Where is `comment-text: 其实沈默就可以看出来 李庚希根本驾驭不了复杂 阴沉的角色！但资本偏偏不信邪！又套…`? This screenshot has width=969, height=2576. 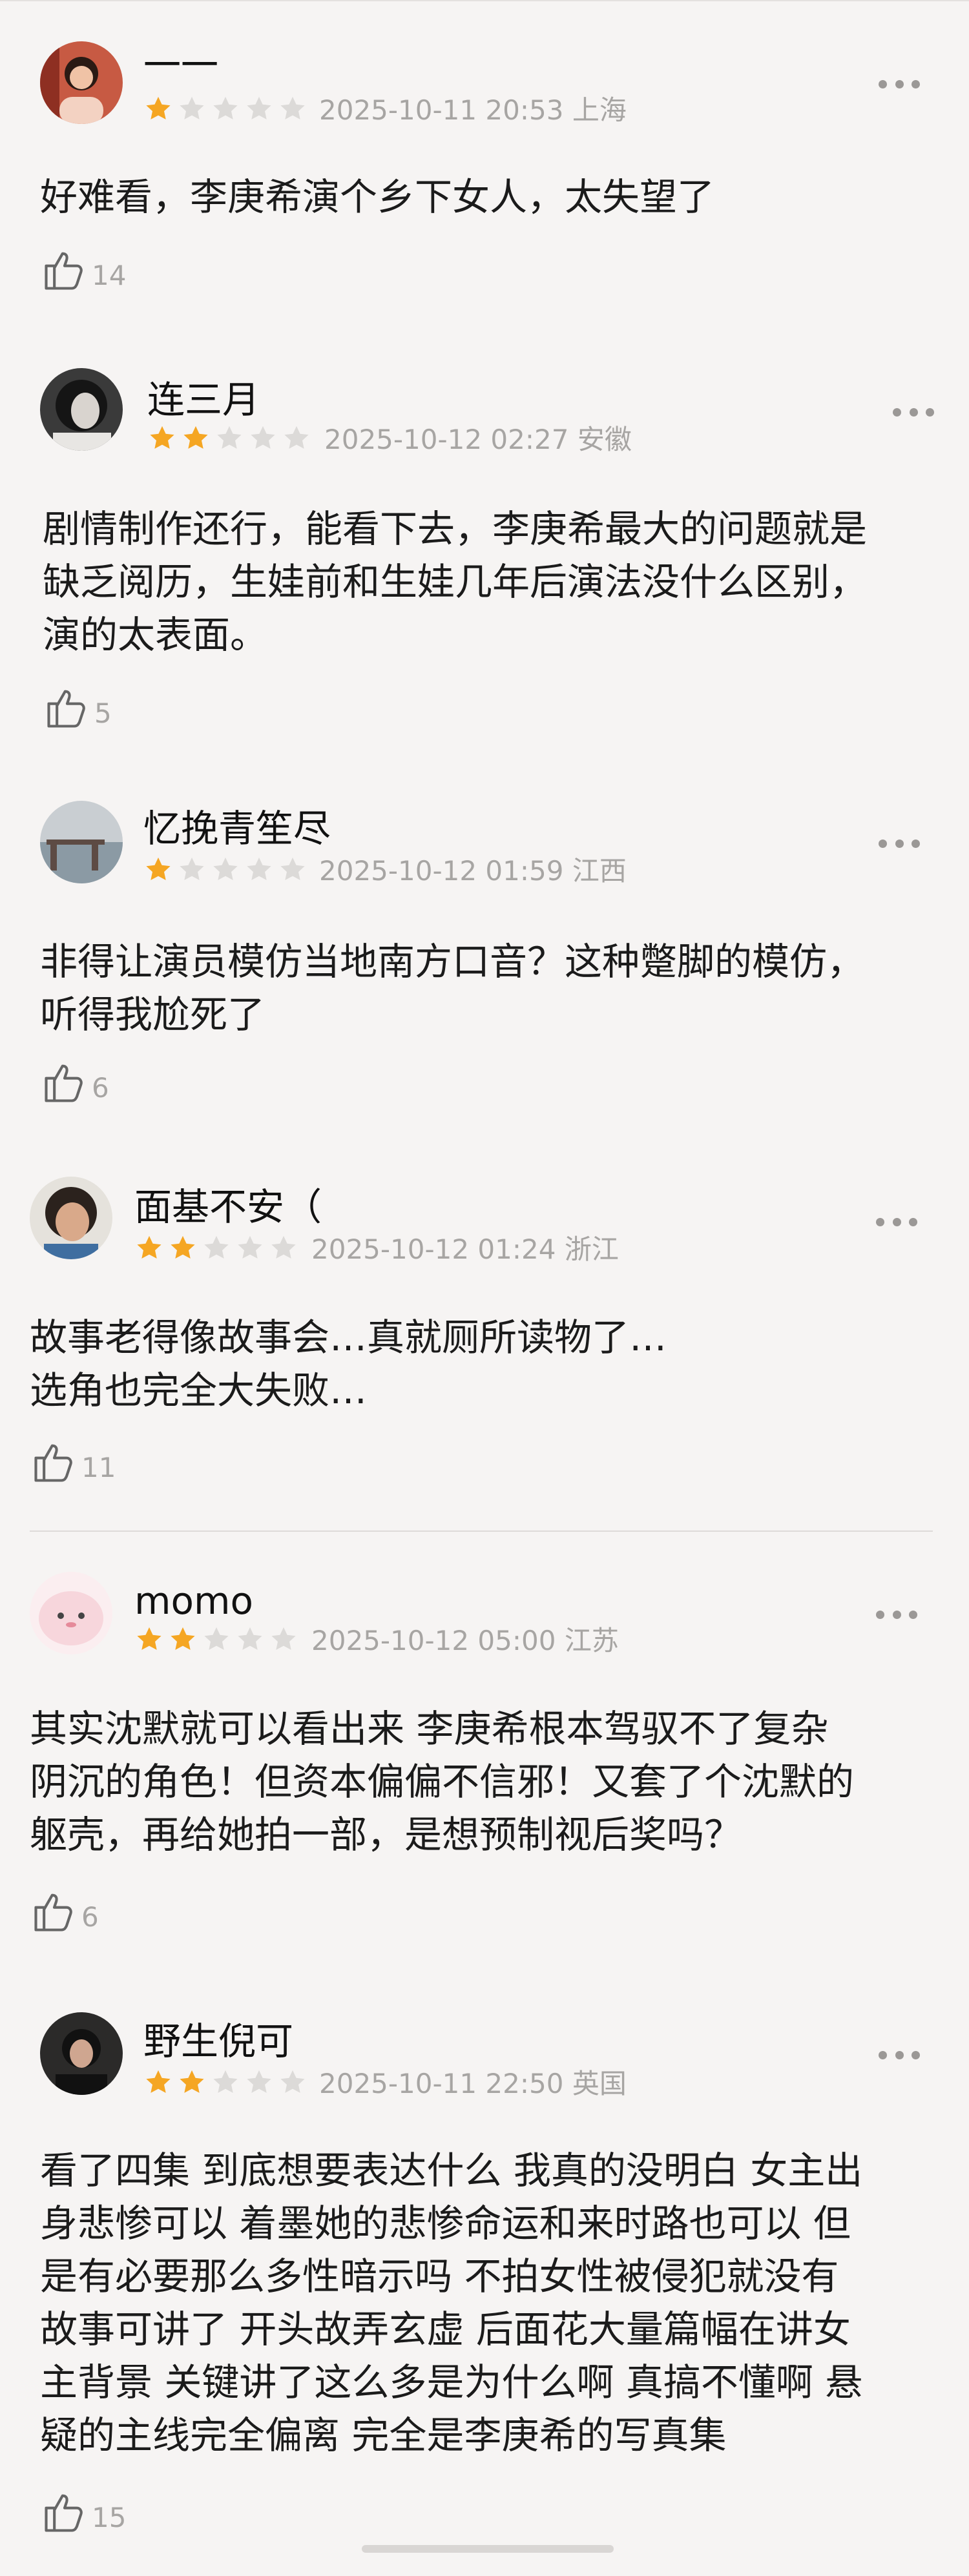
comment-text: 其实沈默就可以看出来 李庚希根本驾驭不了复杂 阴沉的角色！但资本偏偏不信邪！又套… is located at coordinates (443, 1782).